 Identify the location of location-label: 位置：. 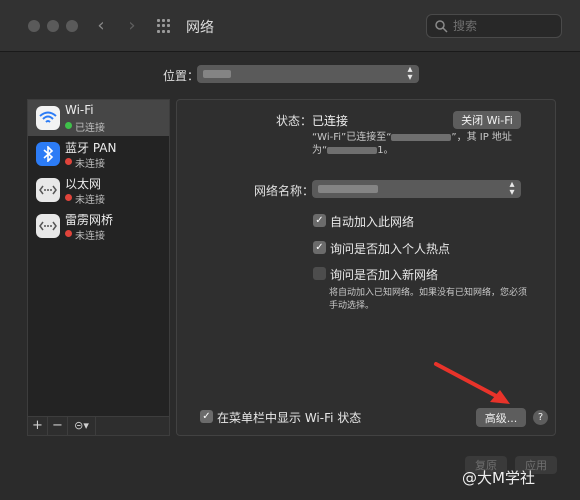
(181, 76).